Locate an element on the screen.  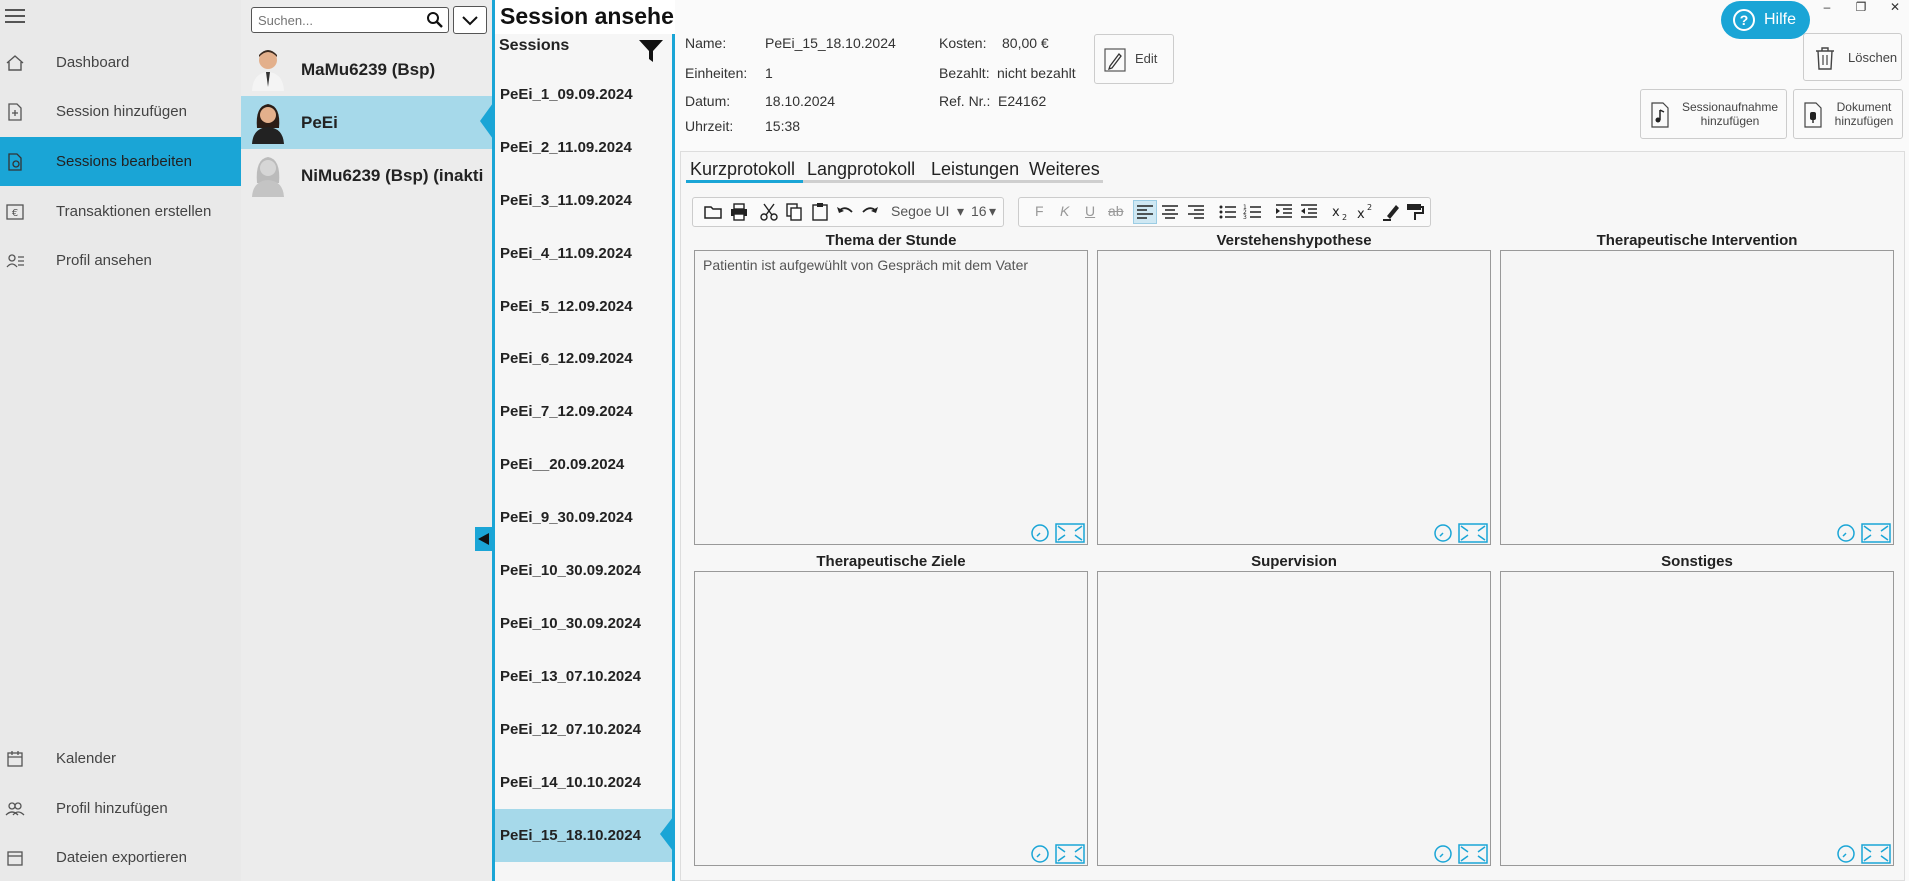
session-item: PeEi_15_18.10.2024 is located at coordinates (584, 835).